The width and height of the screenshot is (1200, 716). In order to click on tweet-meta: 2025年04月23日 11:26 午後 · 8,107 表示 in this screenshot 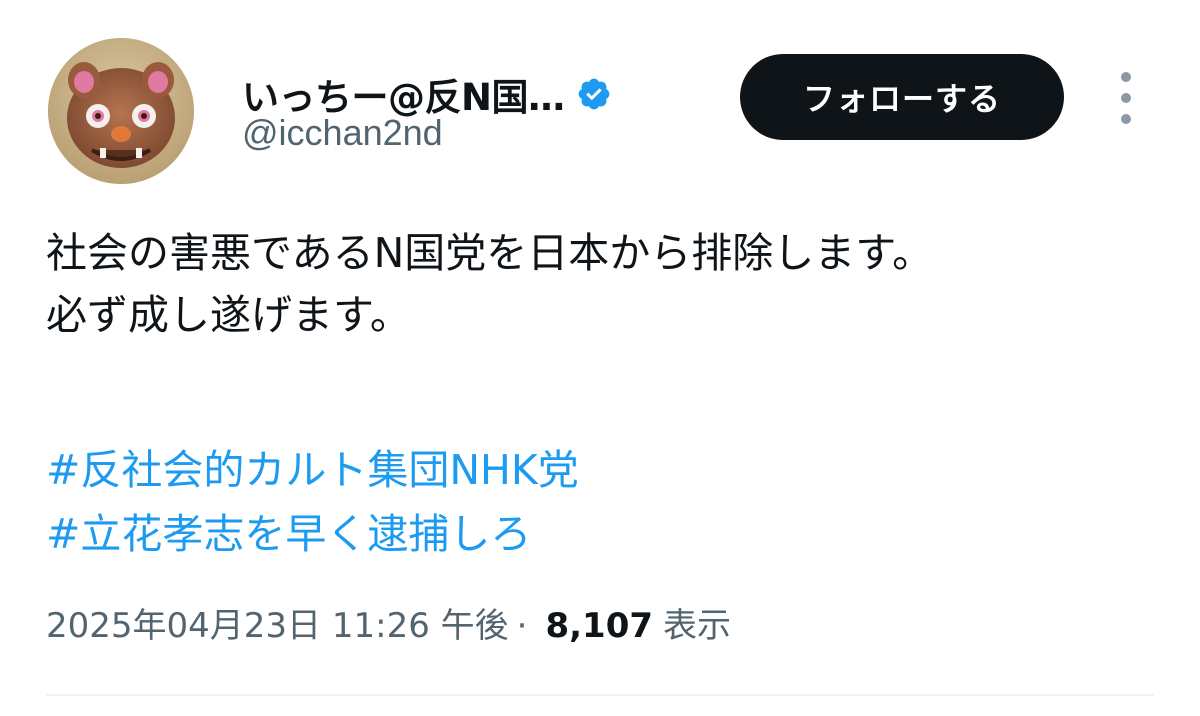, I will do `click(388, 622)`.